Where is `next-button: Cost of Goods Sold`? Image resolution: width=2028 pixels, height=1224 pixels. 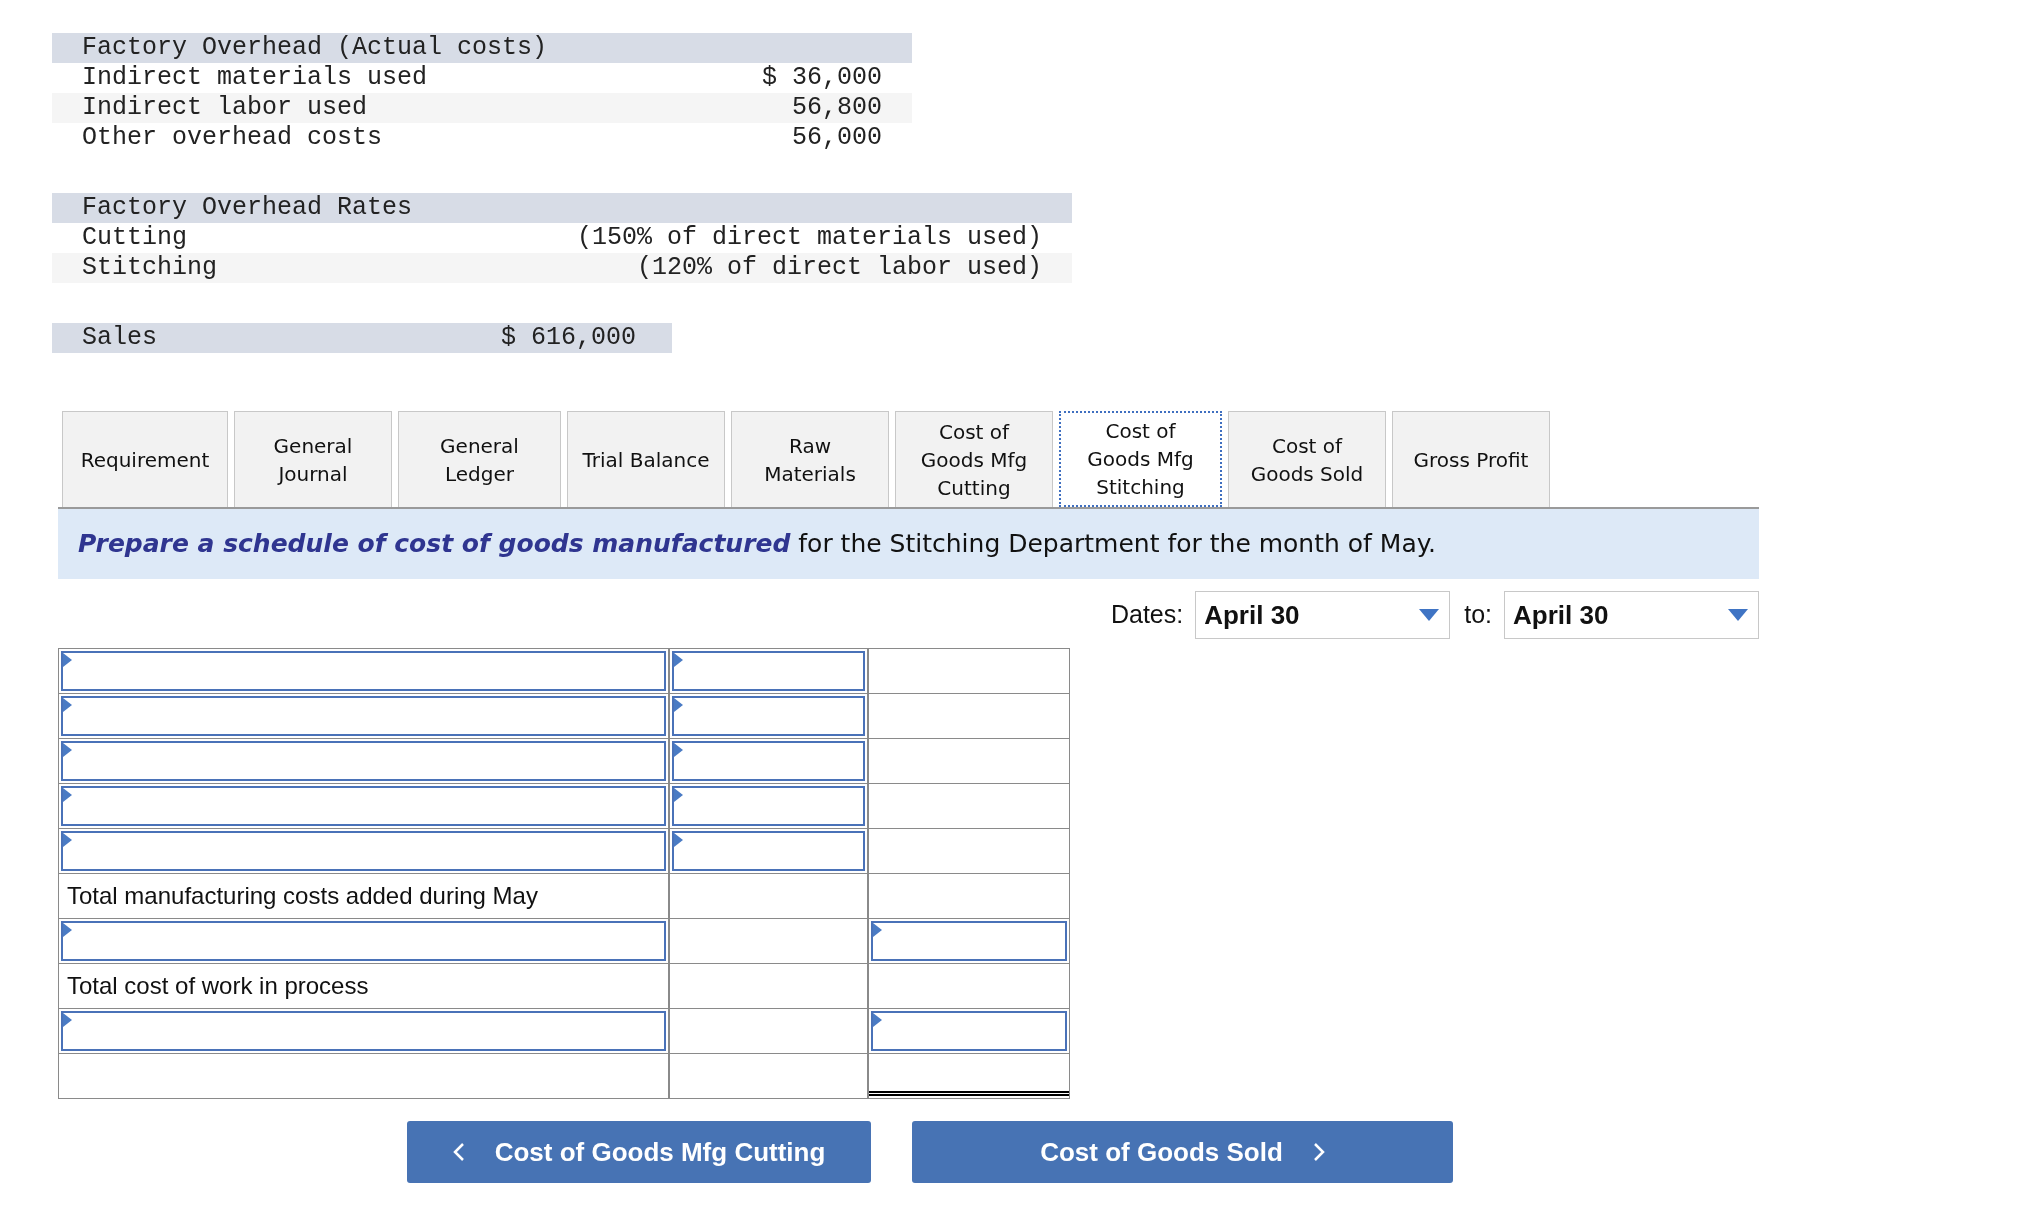 next-button: Cost of Goods Sold is located at coordinates (1182, 1152).